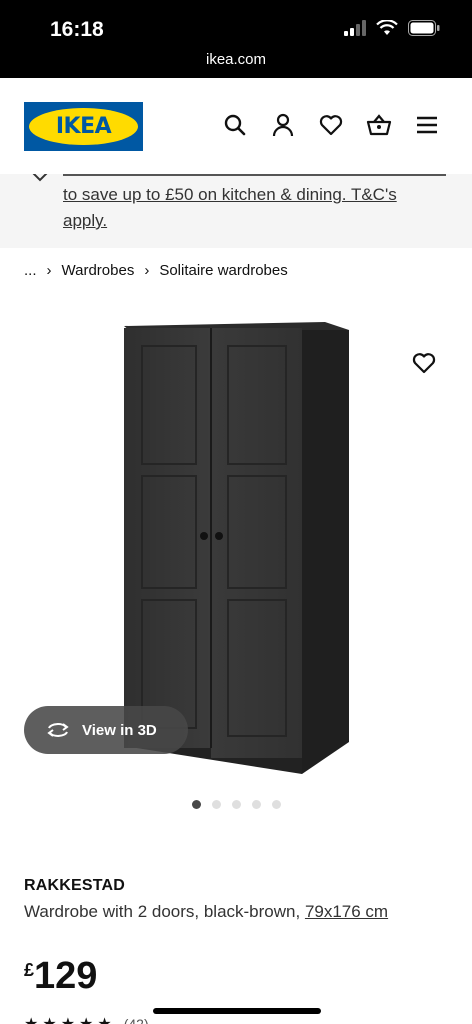 The height and width of the screenshot is (1024, 472). Describe the element at coordinates (346, 911) in the screenshot. I see `product-size-link: 79x176 cm` at that location.